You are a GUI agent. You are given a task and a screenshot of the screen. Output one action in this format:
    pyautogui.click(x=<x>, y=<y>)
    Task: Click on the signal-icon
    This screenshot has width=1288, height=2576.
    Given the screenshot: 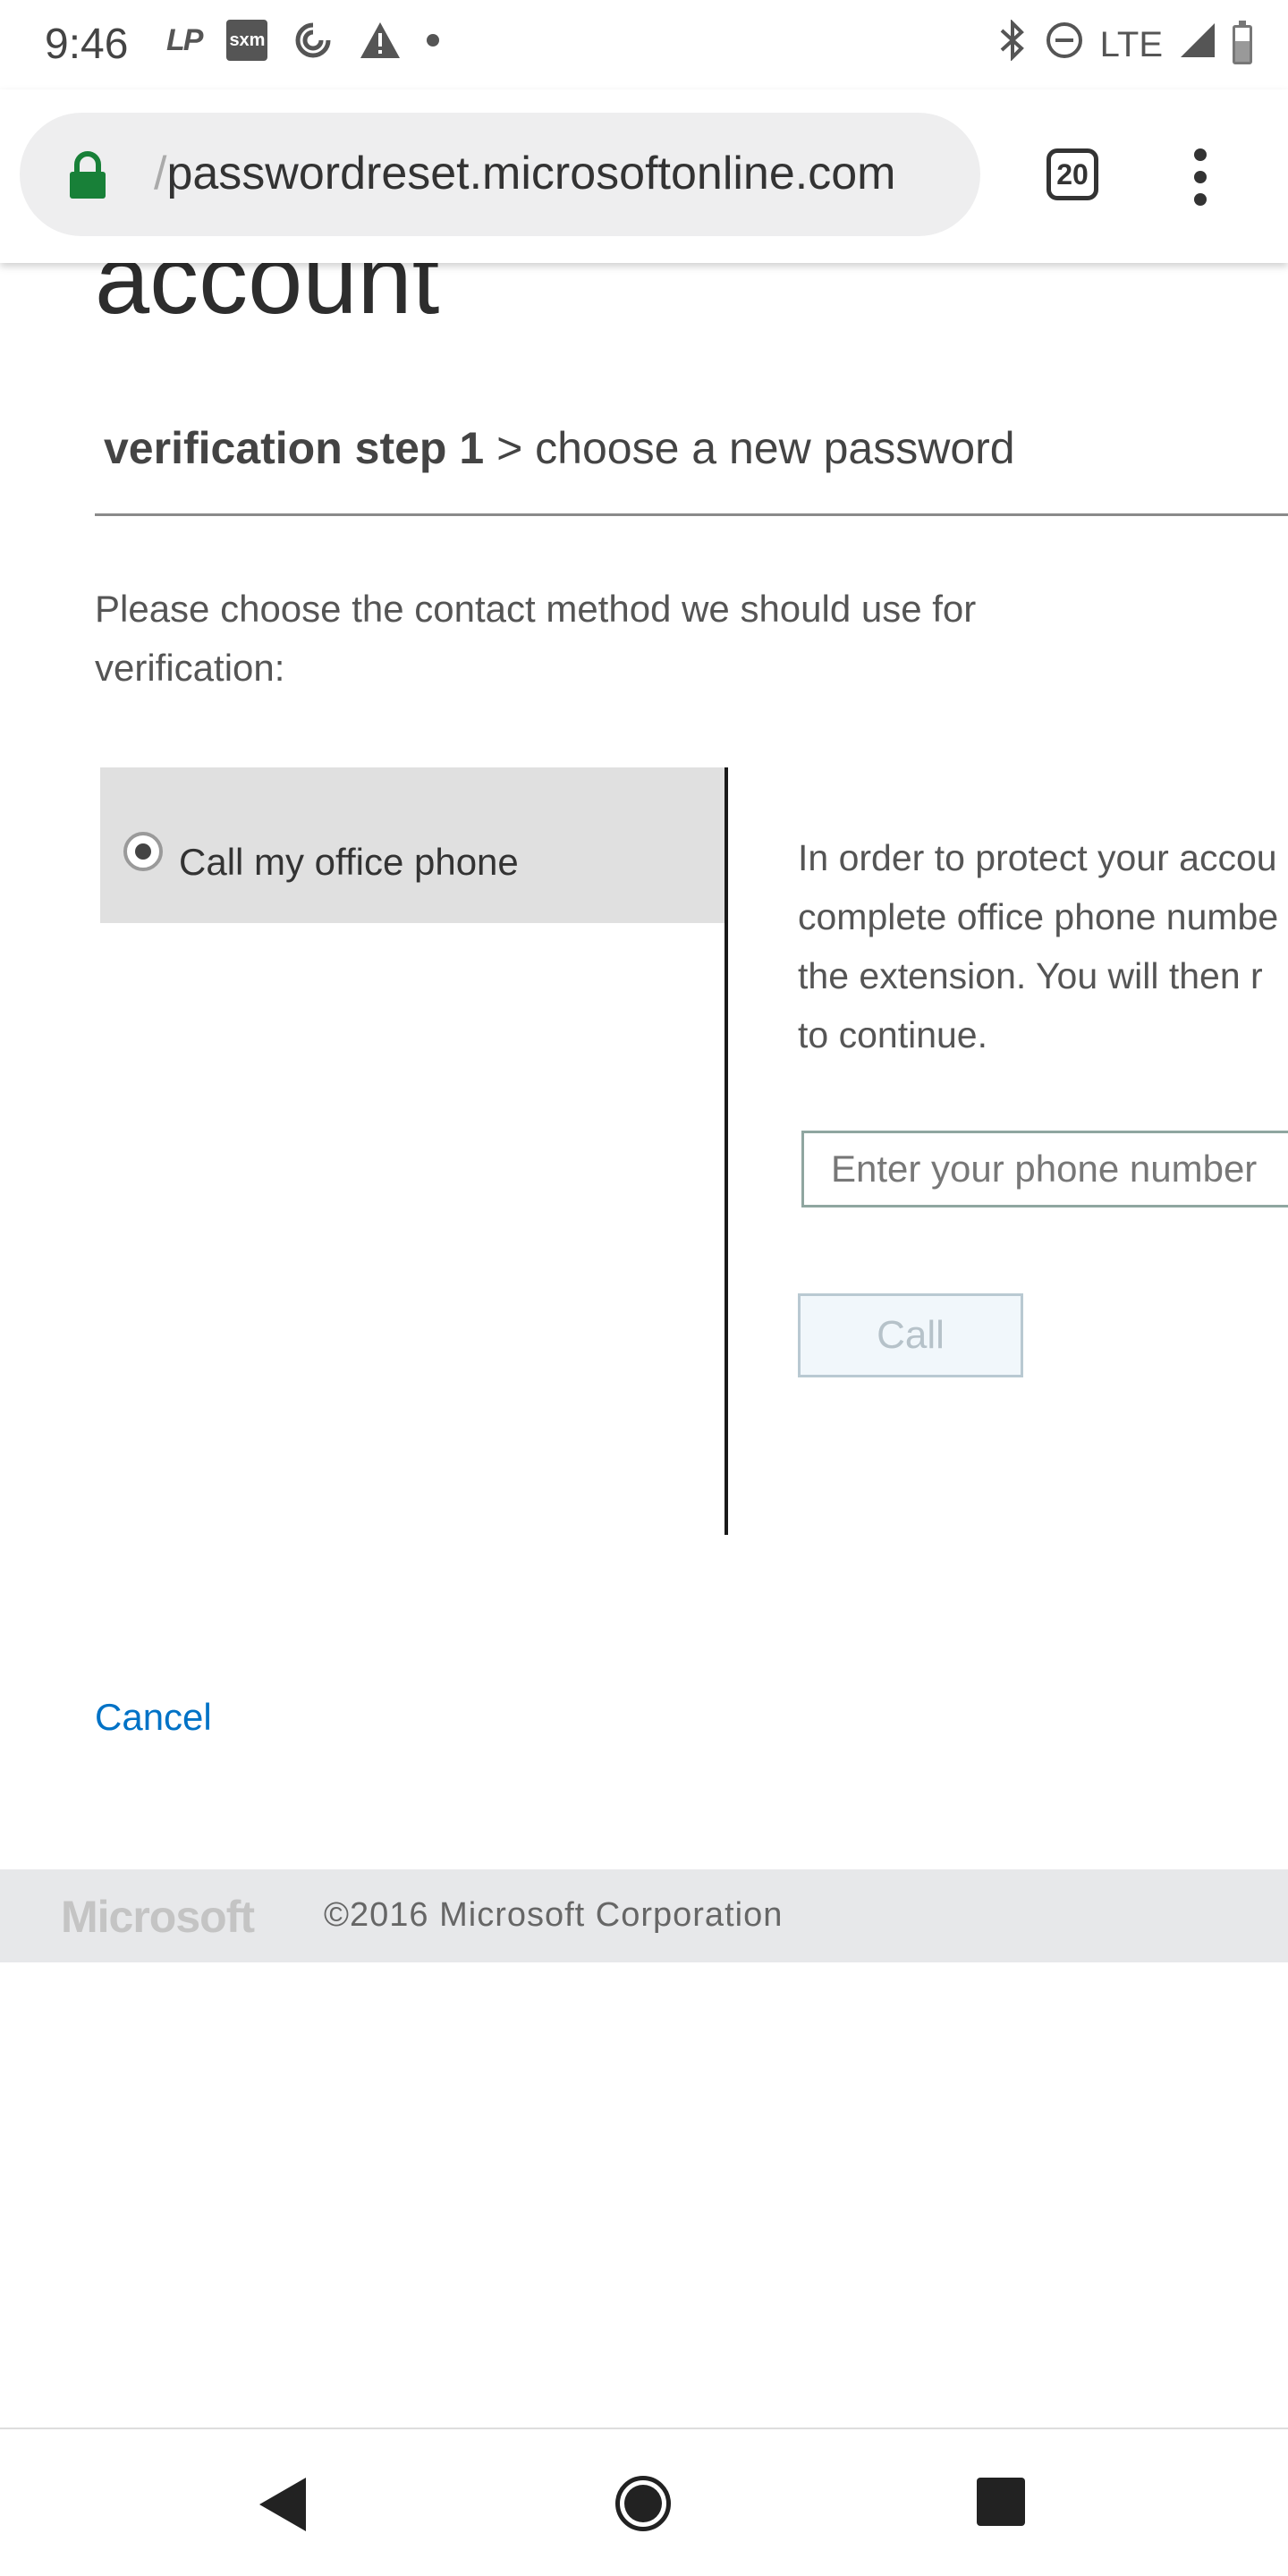 What is the action you would take?
    pyautogui.click(x=1197, y=44)
    